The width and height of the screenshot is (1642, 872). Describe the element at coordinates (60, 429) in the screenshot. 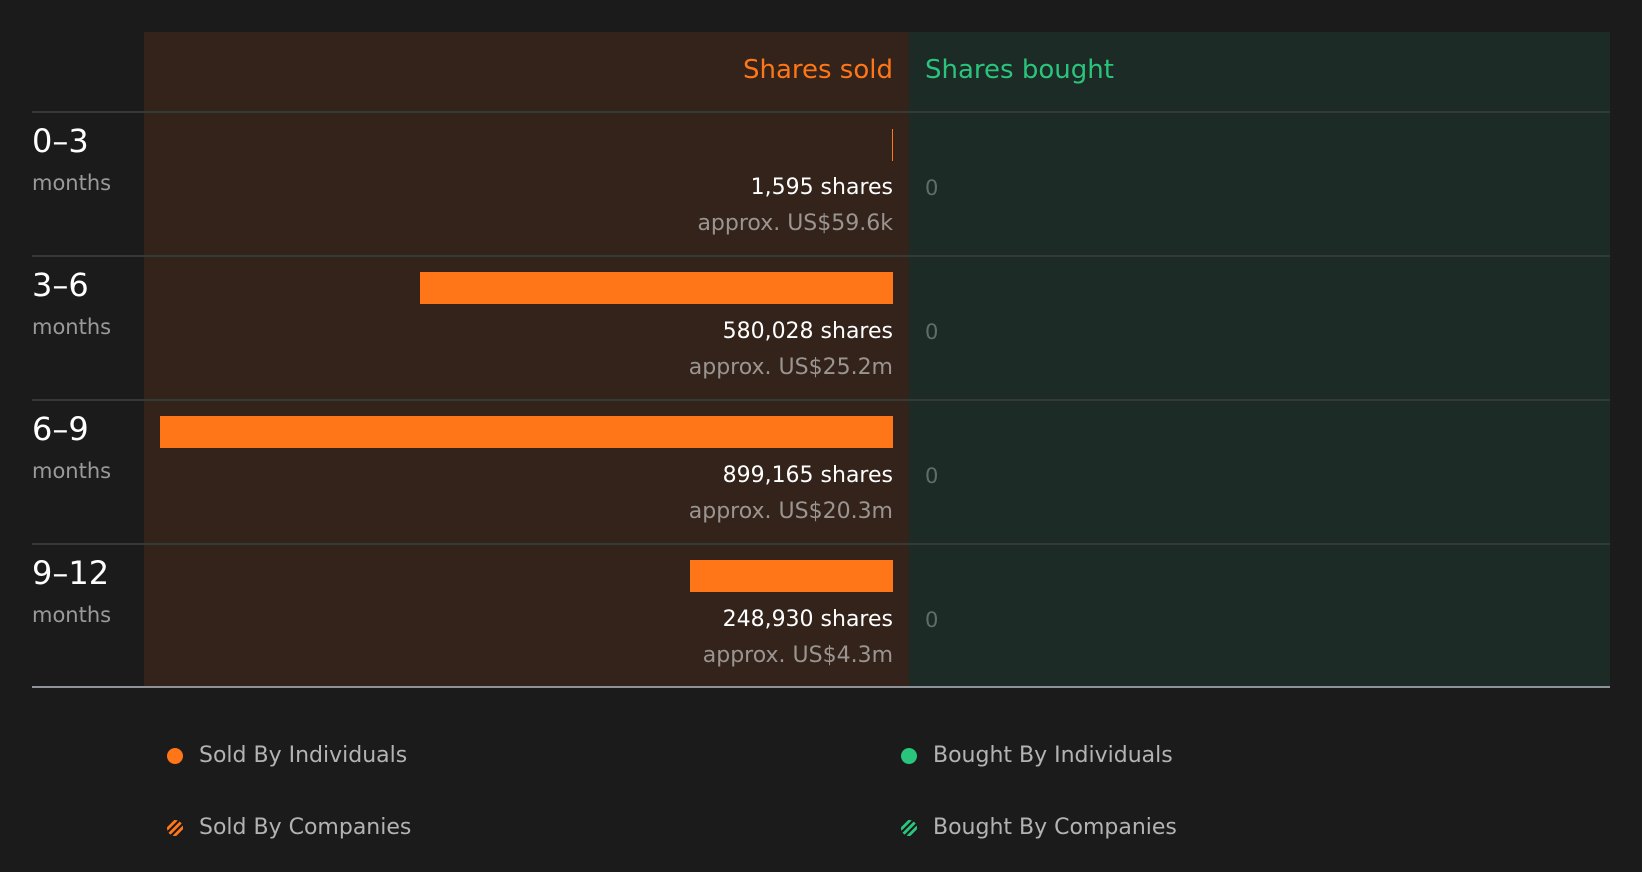

I see `period-label: 6–9` at that location.